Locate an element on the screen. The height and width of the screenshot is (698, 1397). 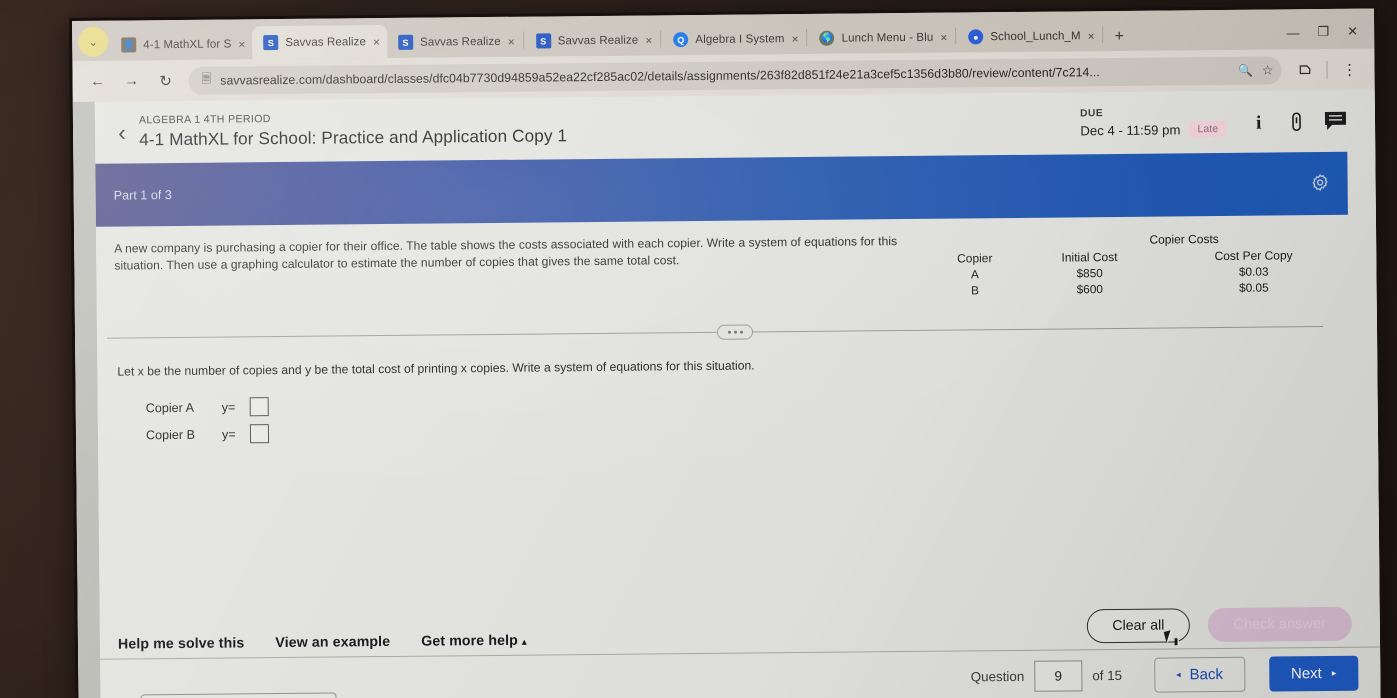
header-icons: i is located at coordinates (1299, 121).